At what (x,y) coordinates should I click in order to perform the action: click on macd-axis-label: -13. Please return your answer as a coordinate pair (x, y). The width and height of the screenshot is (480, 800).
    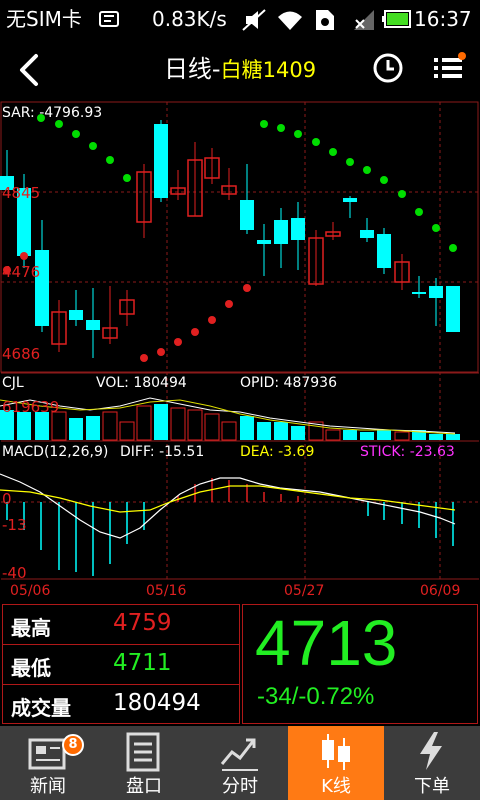
    Looking at the image, I should click on (14, 525).